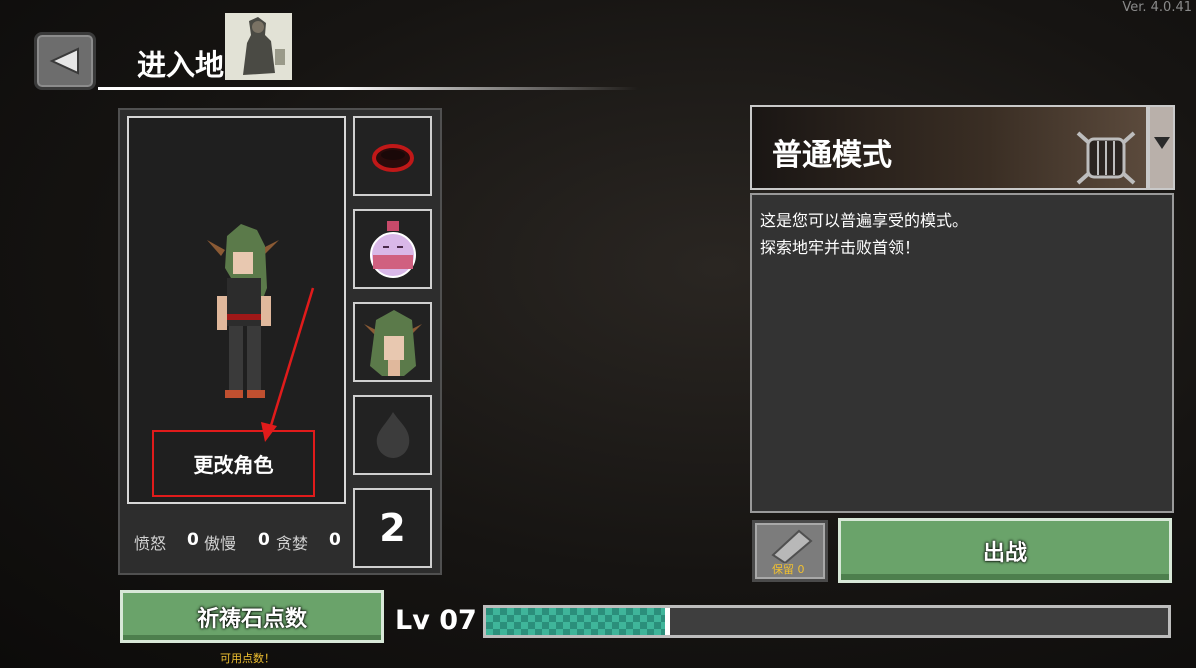 The height and width of the screenshot is (668, 1196). I want to click on mode-description-line2: 探索地牢并击败首领！, so click(840, 247).